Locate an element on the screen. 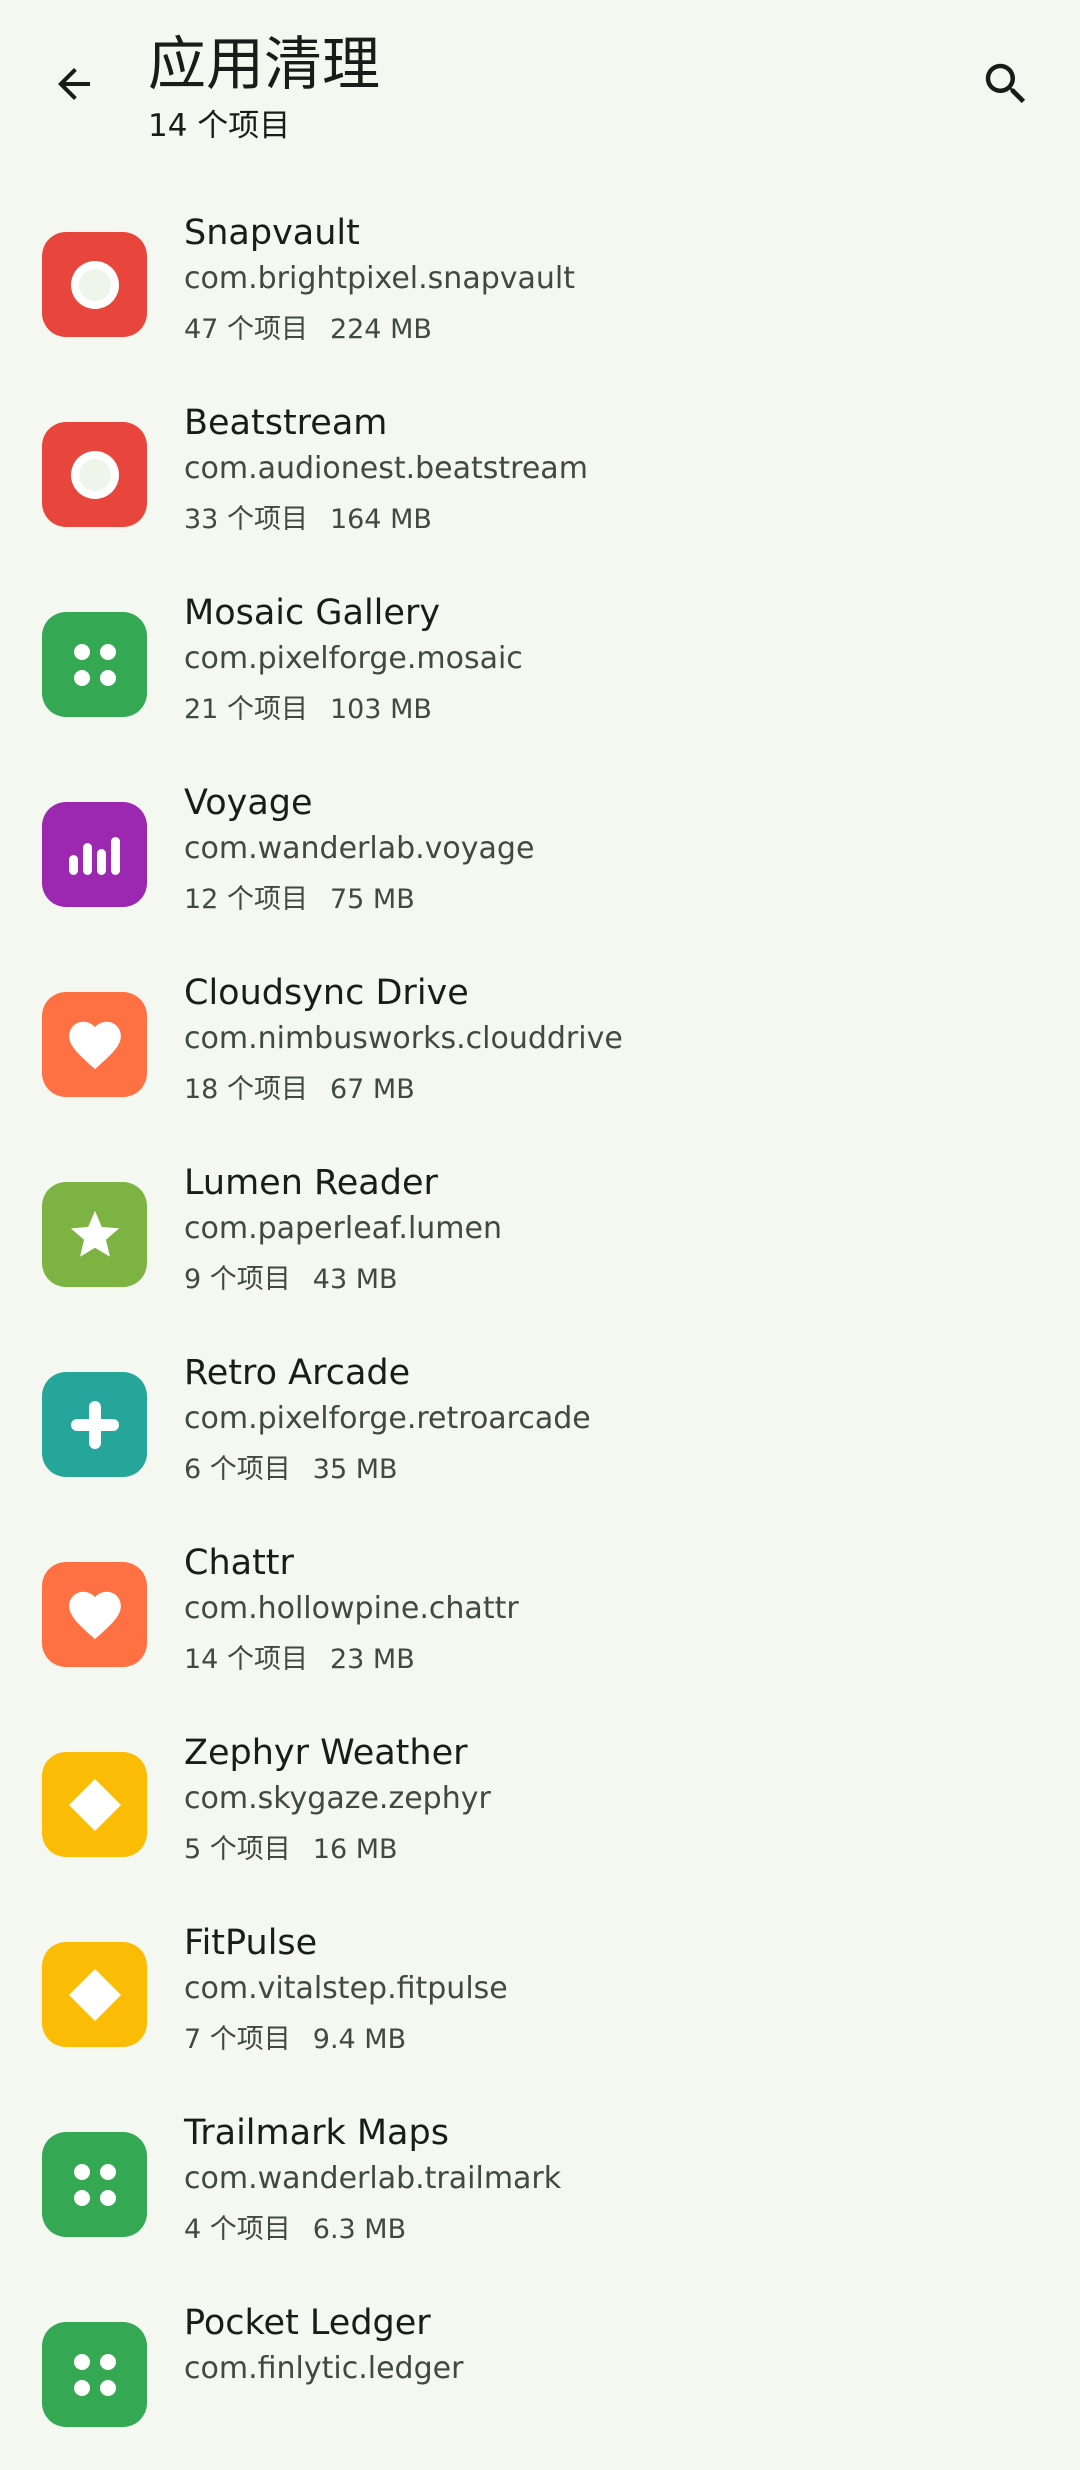 This screenshot has width=1080, height=2470. app-item-count: 6 个项目 is located at coordinates (237, 1469).